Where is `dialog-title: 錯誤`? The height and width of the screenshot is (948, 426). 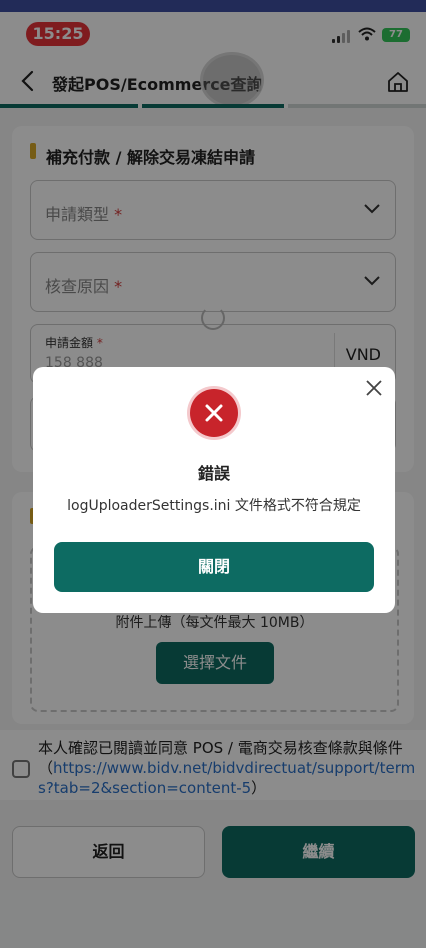
dialog-title: 錯誤 is located at coordinates (213, 473).